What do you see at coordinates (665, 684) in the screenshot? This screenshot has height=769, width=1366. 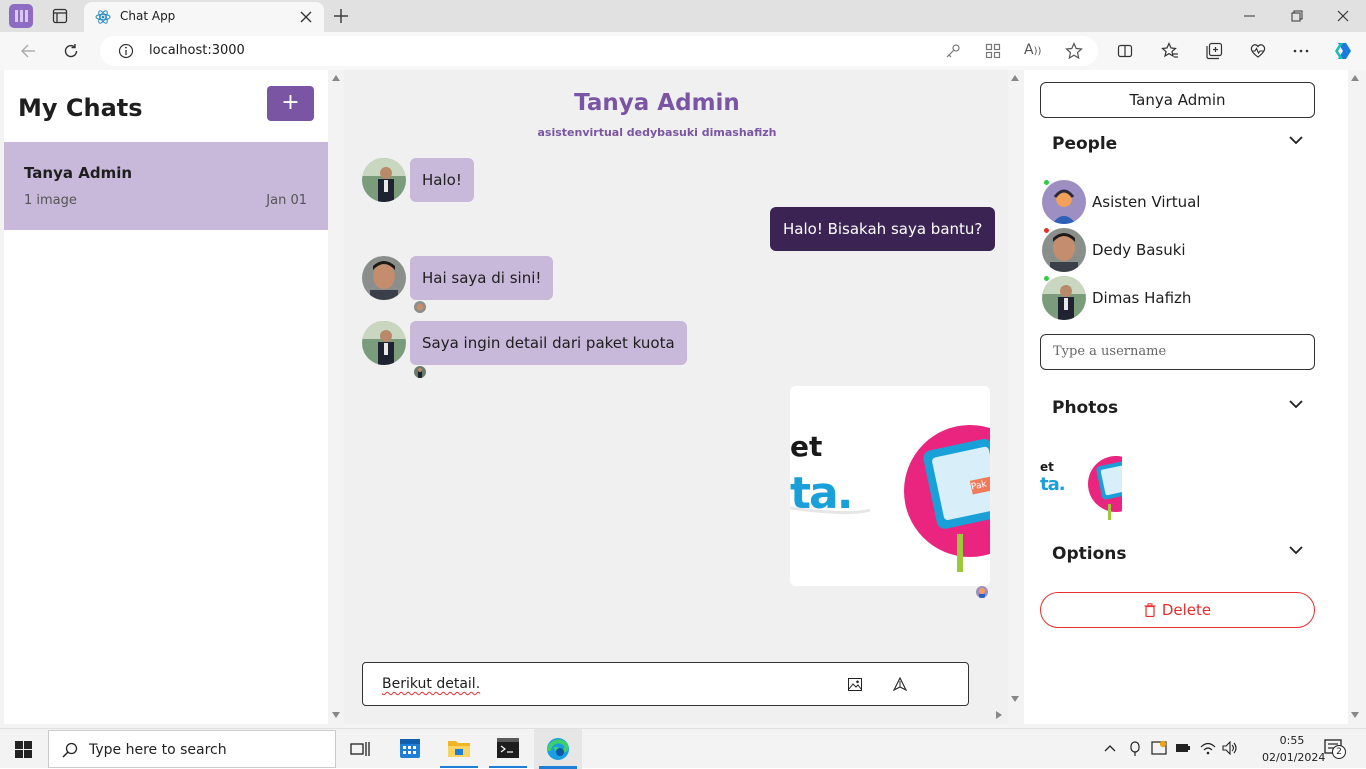 I see `message-input: Berikut detail.` at bounding box center [665, 684].